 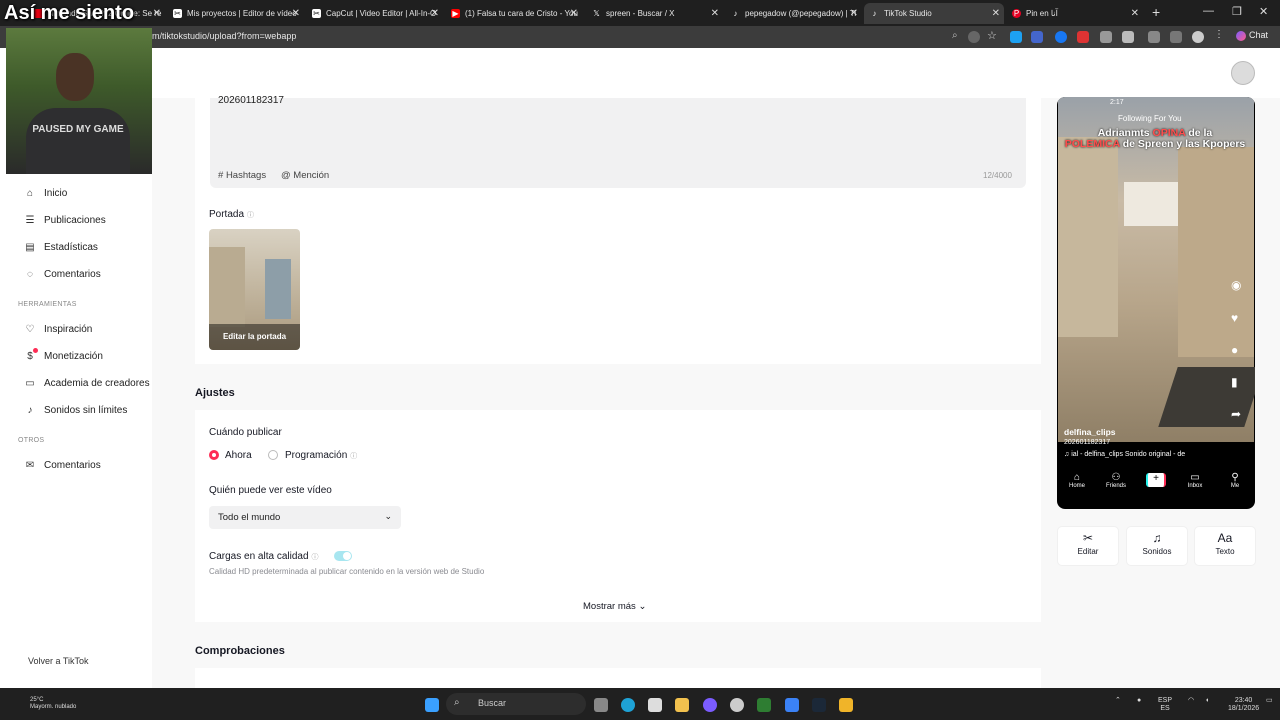 What do you see at coordinates (1220, 35) in the screenshot?
I see `menu-icon: ⋮` at bounding box center [1220, 35].